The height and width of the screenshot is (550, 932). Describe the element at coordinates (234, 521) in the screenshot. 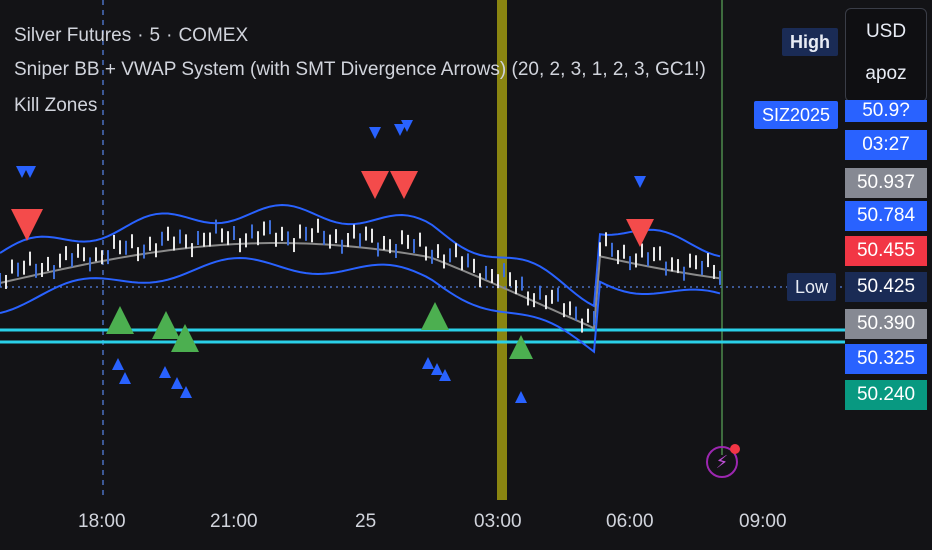

I see `x-axis-label: 21:00` at that location.